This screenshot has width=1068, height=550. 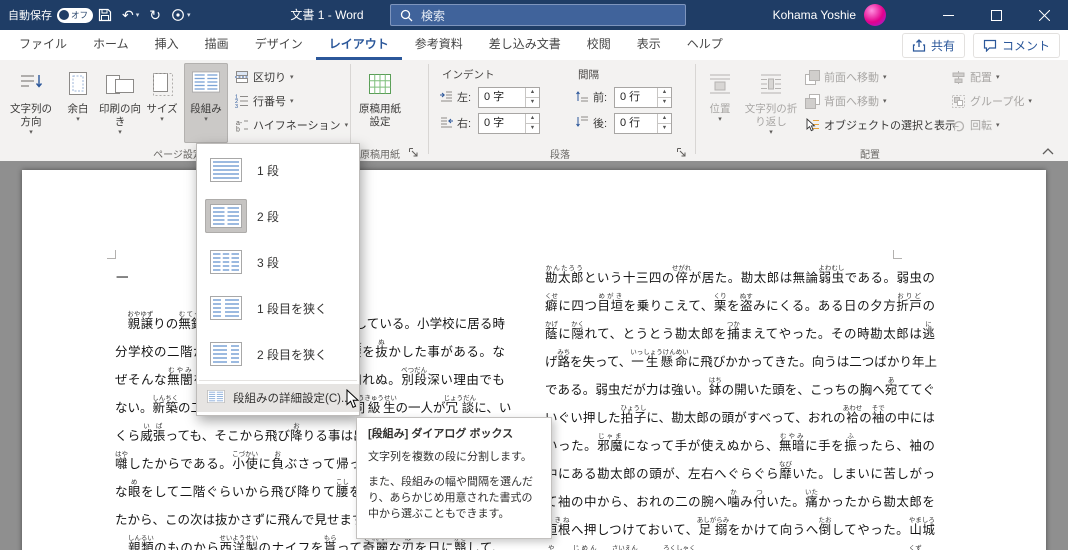 What do you see at coordinates (278, 380) in the screenshot?
I see `menu-separator` at bounding box center [278, 380].